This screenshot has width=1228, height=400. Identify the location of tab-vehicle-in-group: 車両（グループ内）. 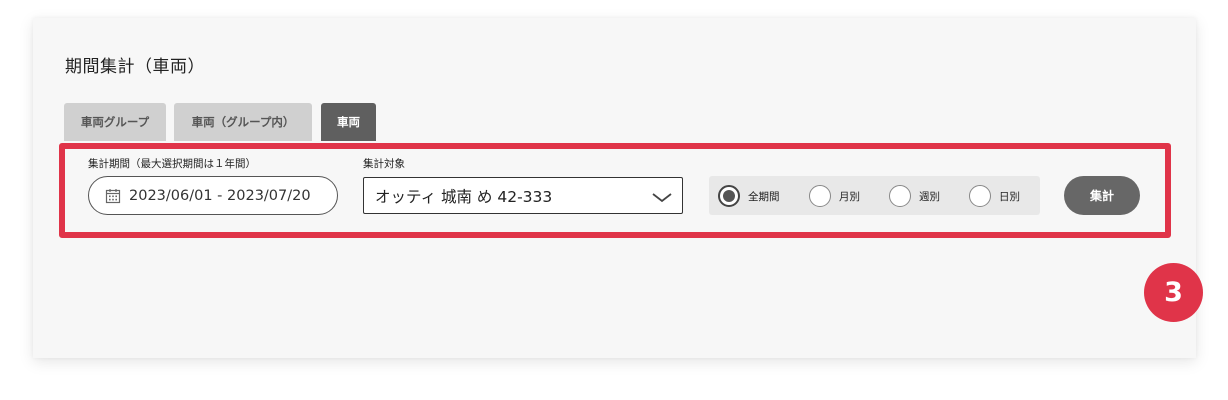
(243, 122).